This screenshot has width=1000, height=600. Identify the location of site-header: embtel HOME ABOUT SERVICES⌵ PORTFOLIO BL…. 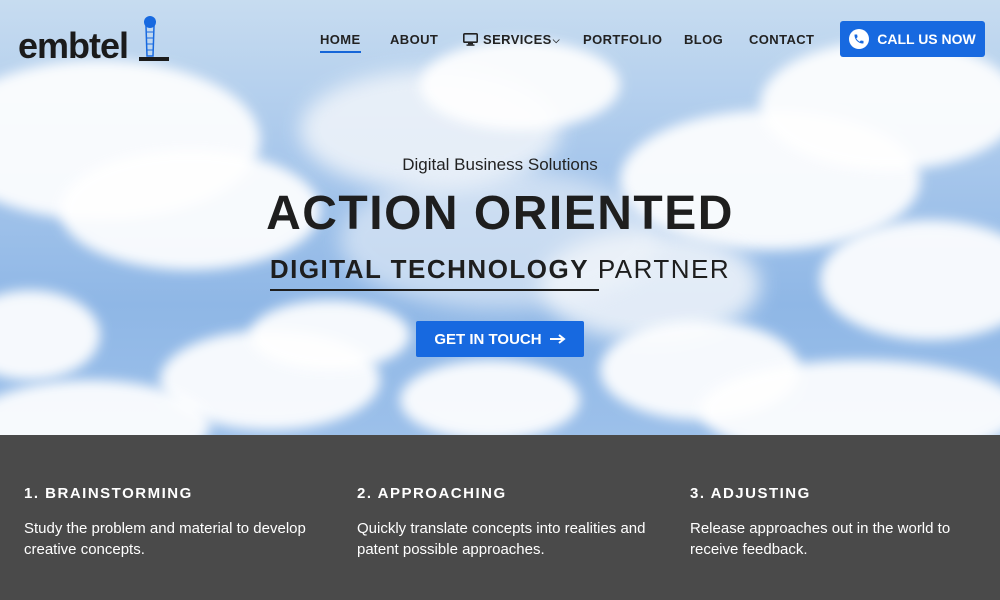
(500, 40).